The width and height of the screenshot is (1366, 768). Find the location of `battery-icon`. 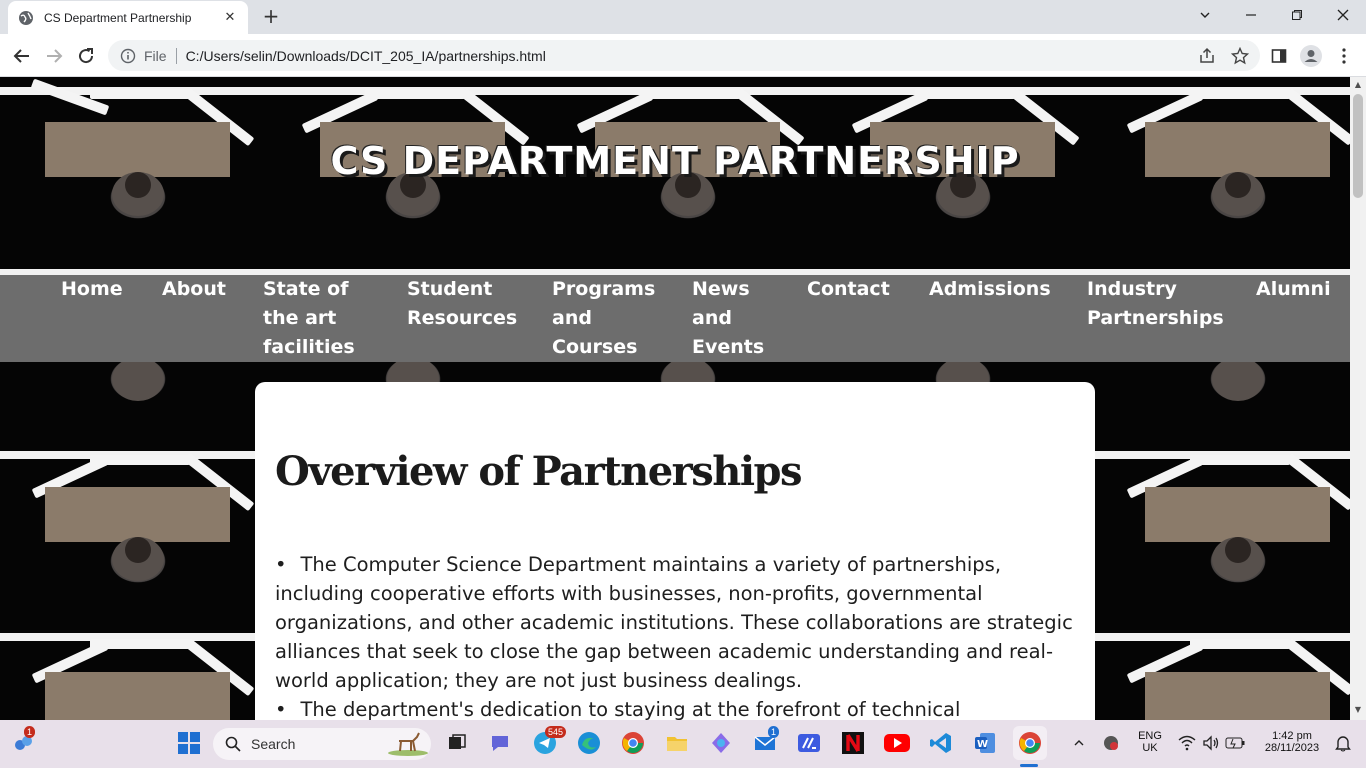

battery-icon is located at coordinates (1235, 743).